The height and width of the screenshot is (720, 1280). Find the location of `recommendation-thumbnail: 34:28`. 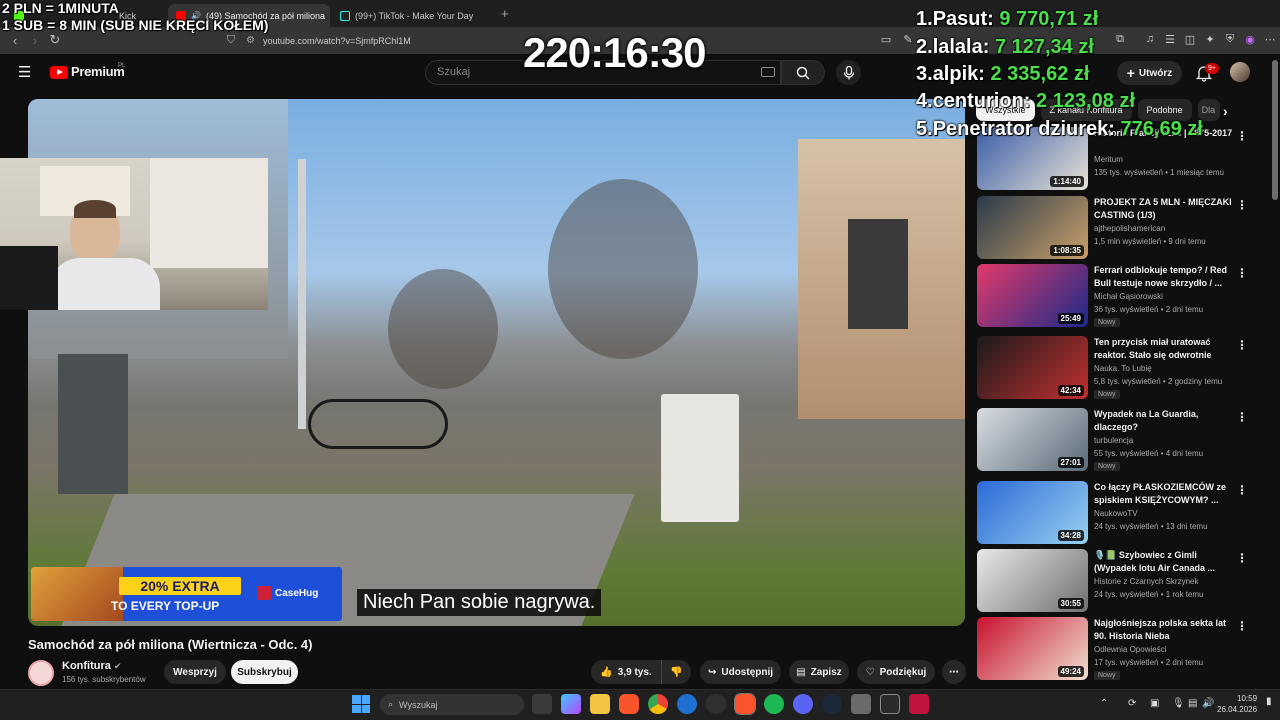

recommendation-thumbnail: 34:28 is located at coordinates (1032, 512).